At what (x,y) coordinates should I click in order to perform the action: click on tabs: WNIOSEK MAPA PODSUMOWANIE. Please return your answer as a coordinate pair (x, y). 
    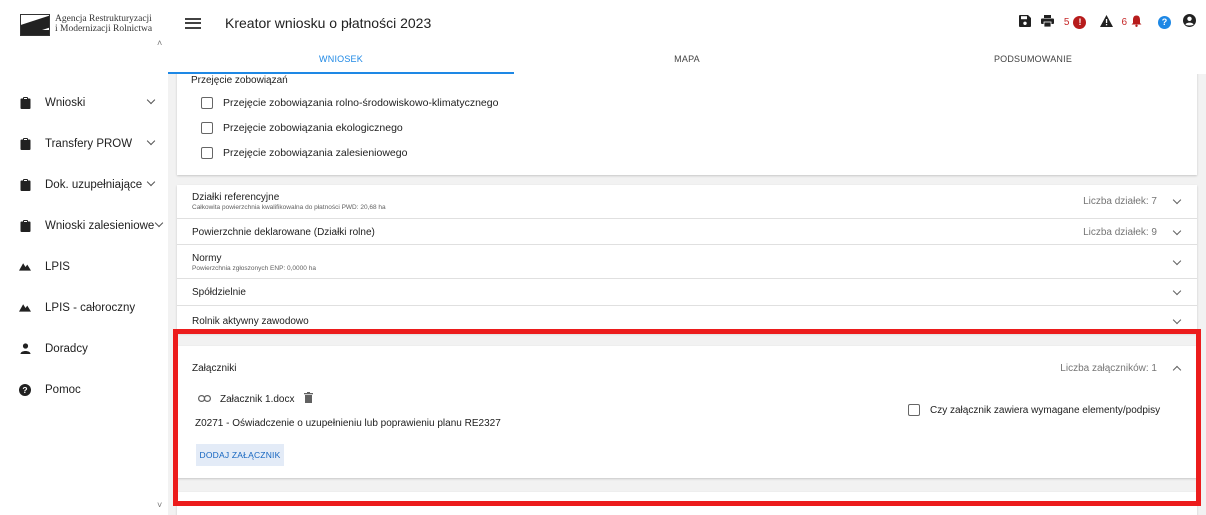
    Looking at the image, I should click on (687, 60).